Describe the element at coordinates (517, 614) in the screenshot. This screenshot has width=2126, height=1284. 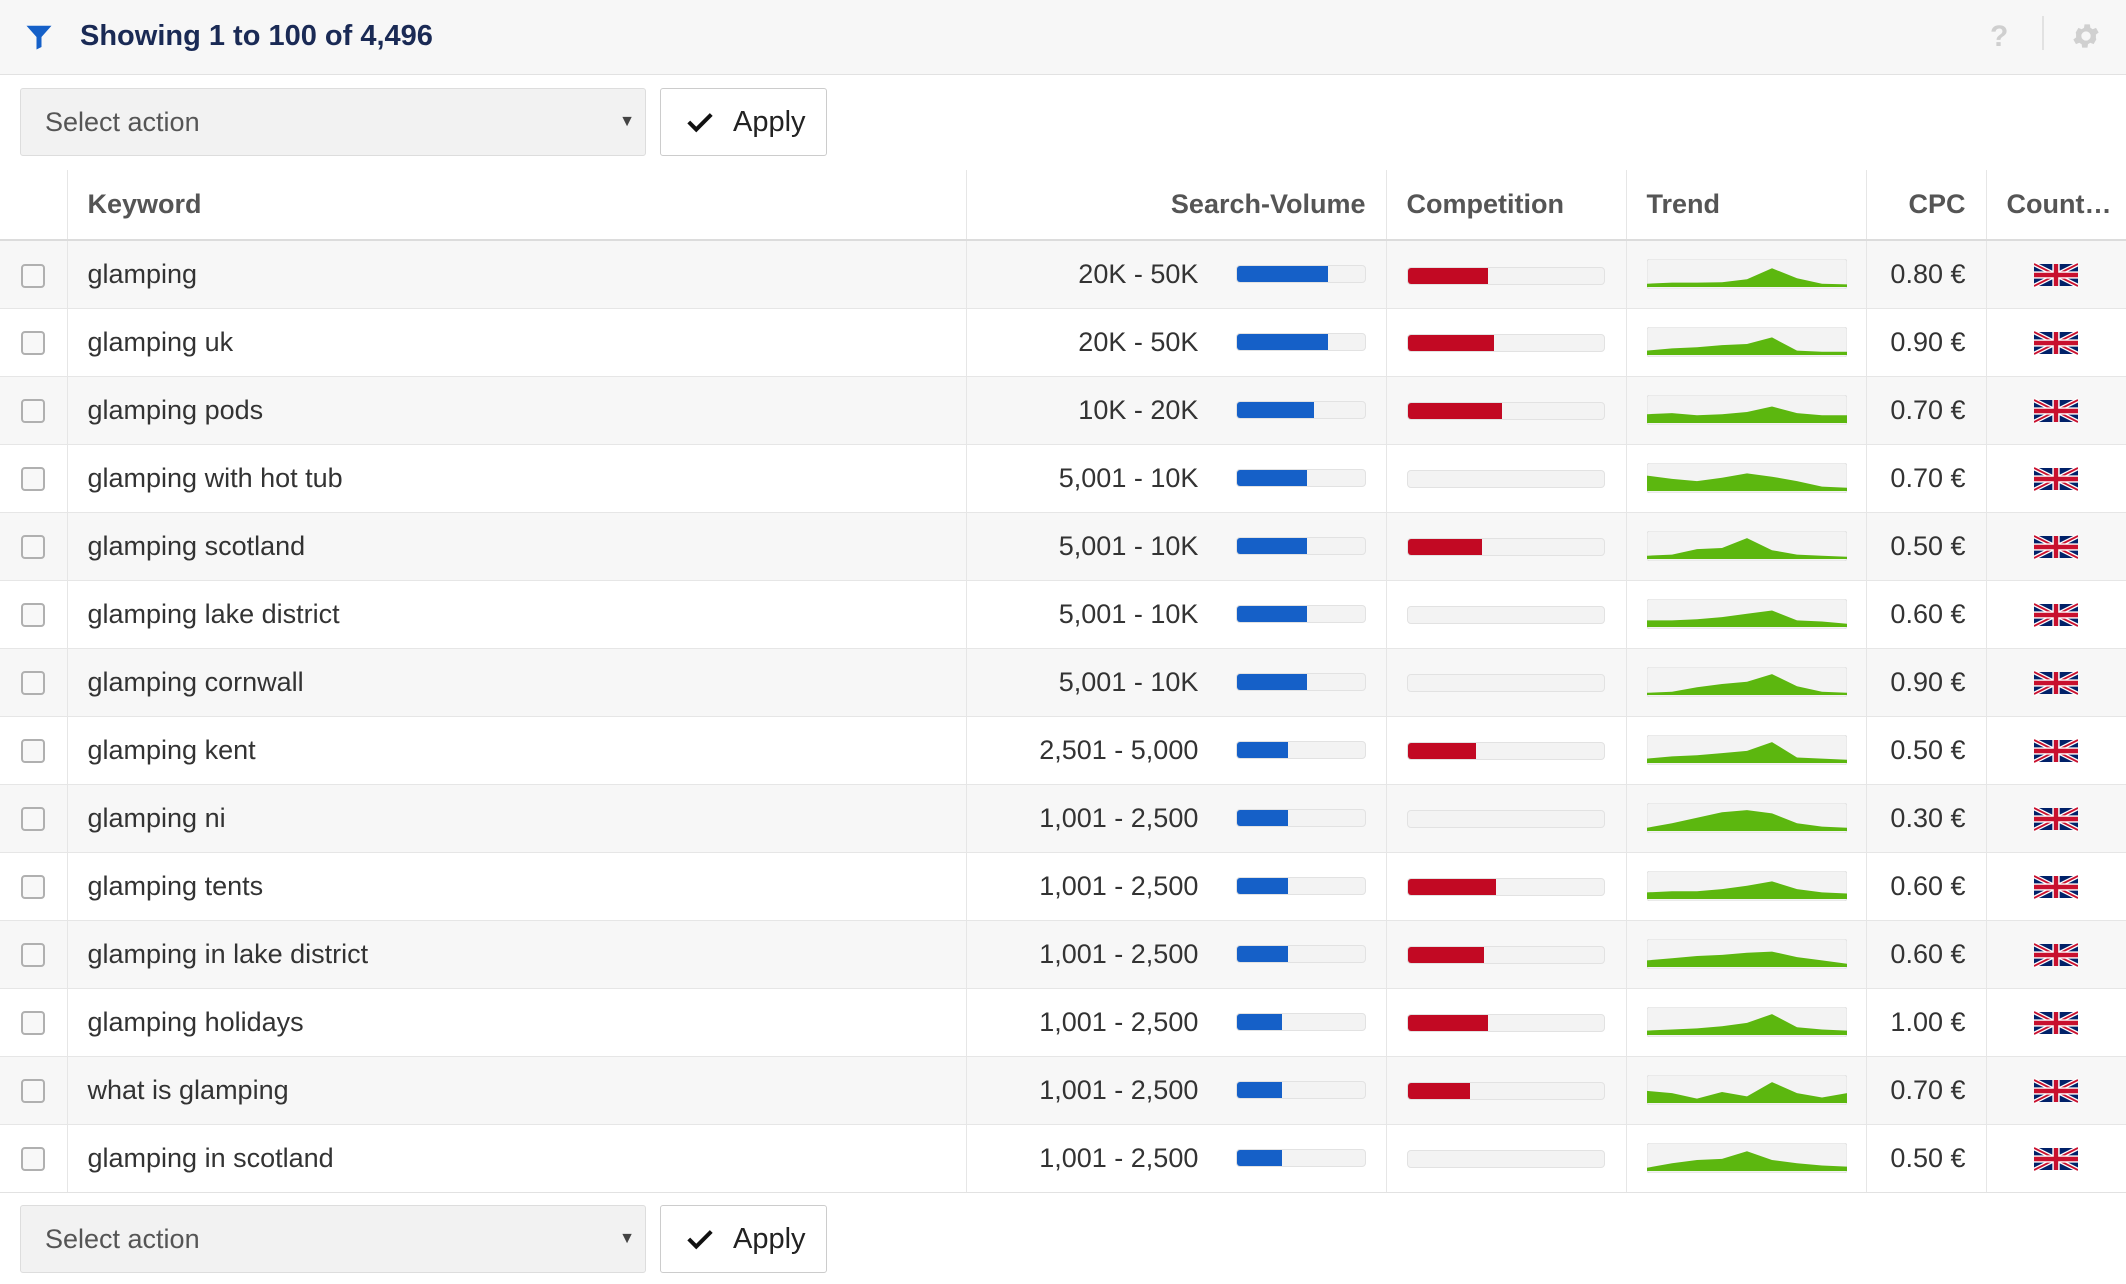
I see `keyword-cell: glamping lake district` at that location.